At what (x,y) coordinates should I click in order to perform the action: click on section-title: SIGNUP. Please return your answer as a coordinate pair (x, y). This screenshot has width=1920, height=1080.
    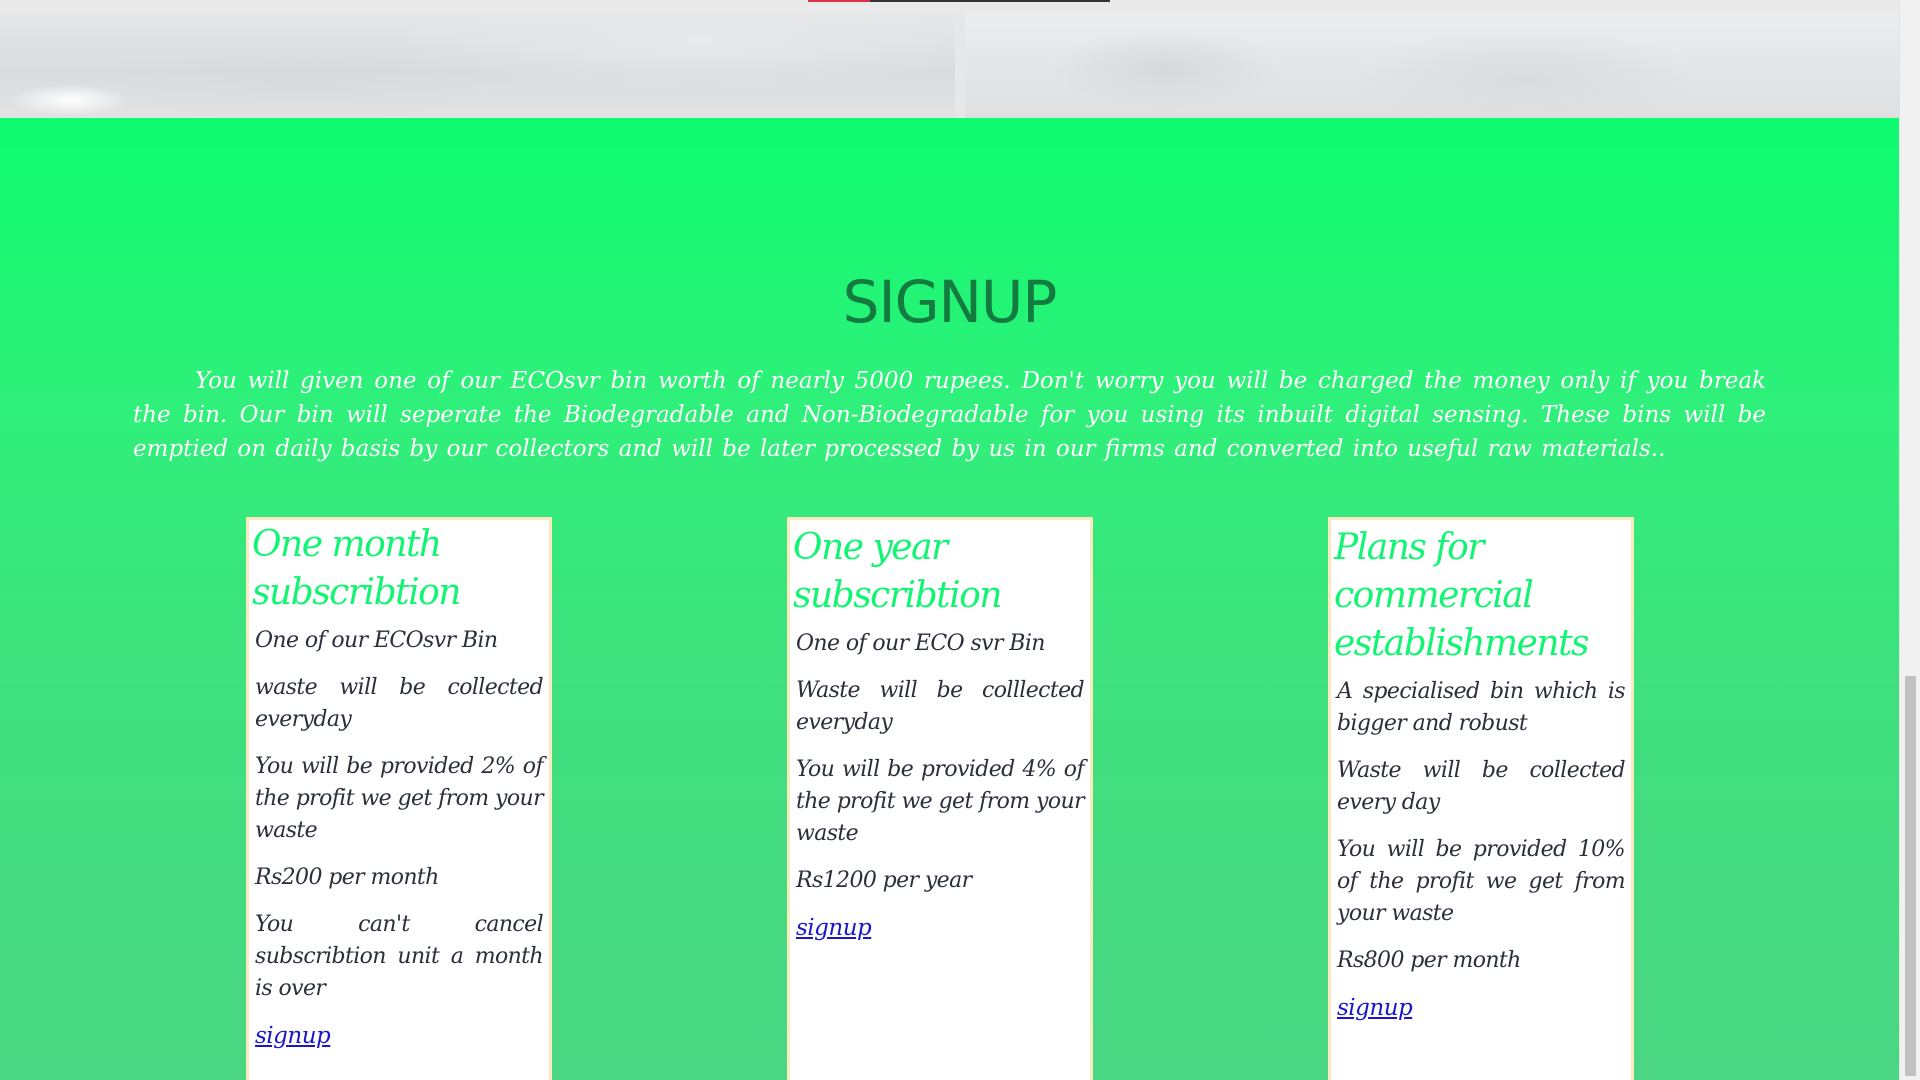
    Looking at the image, I should click on (950, 302).